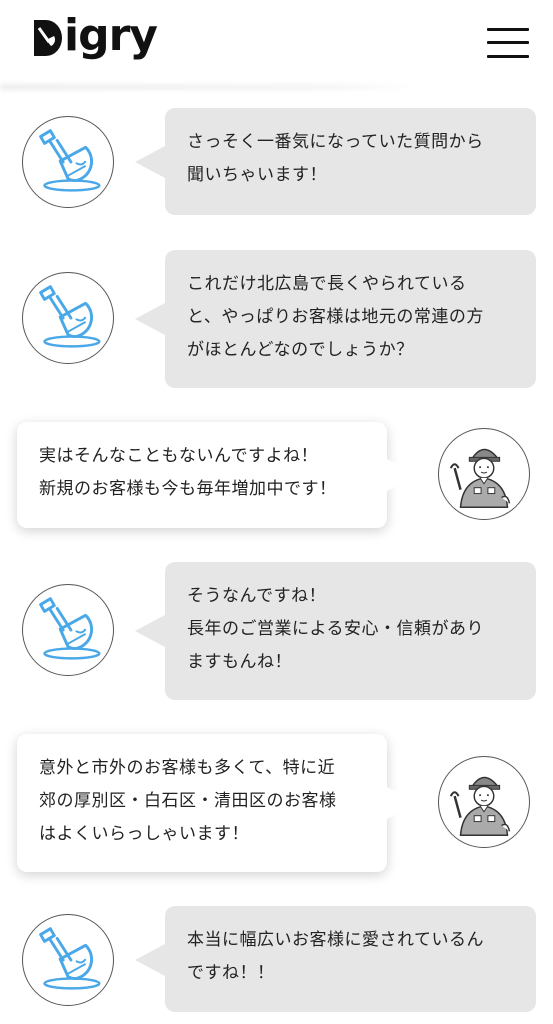  Describe the element at coordinates (327, 284) in the screenshot. I see `message-line: これだけ北広島で長くやられている` at that location.